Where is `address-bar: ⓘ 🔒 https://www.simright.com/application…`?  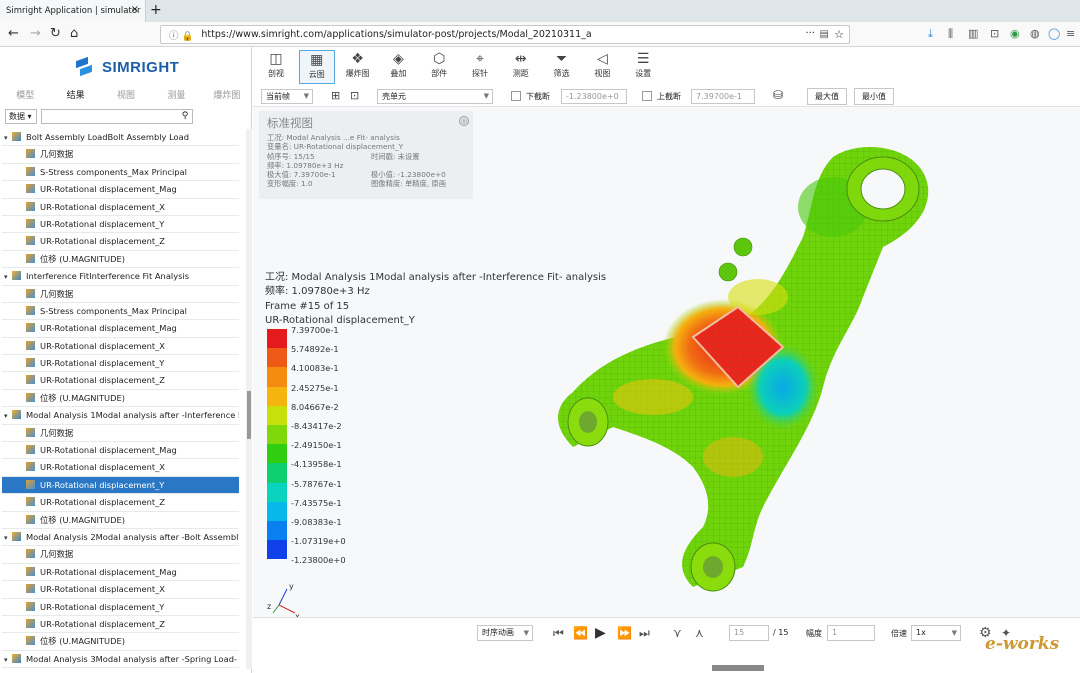 address-bar: ⓘ 🔒 https://www.simright.com/application… is located at coordinates (505, 34).